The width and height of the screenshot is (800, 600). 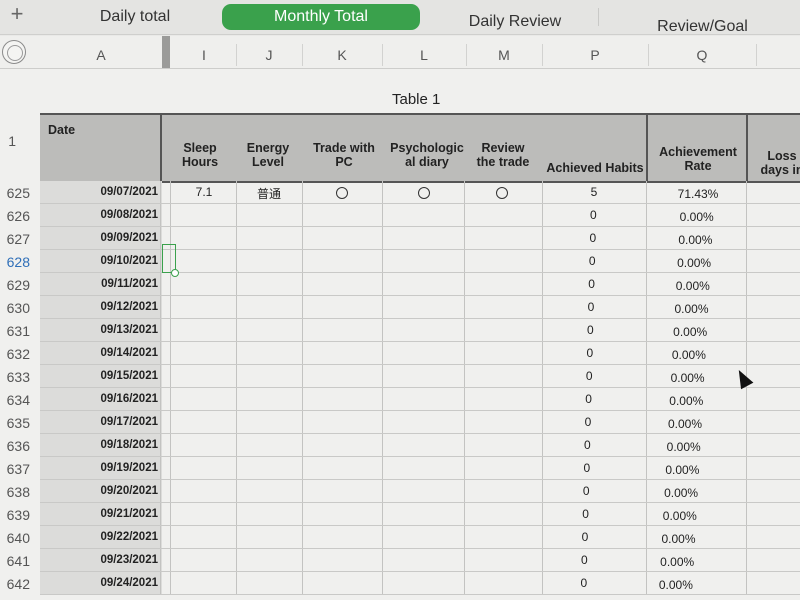 I want to click on plus-icon: +, so click(x=17, y=15).